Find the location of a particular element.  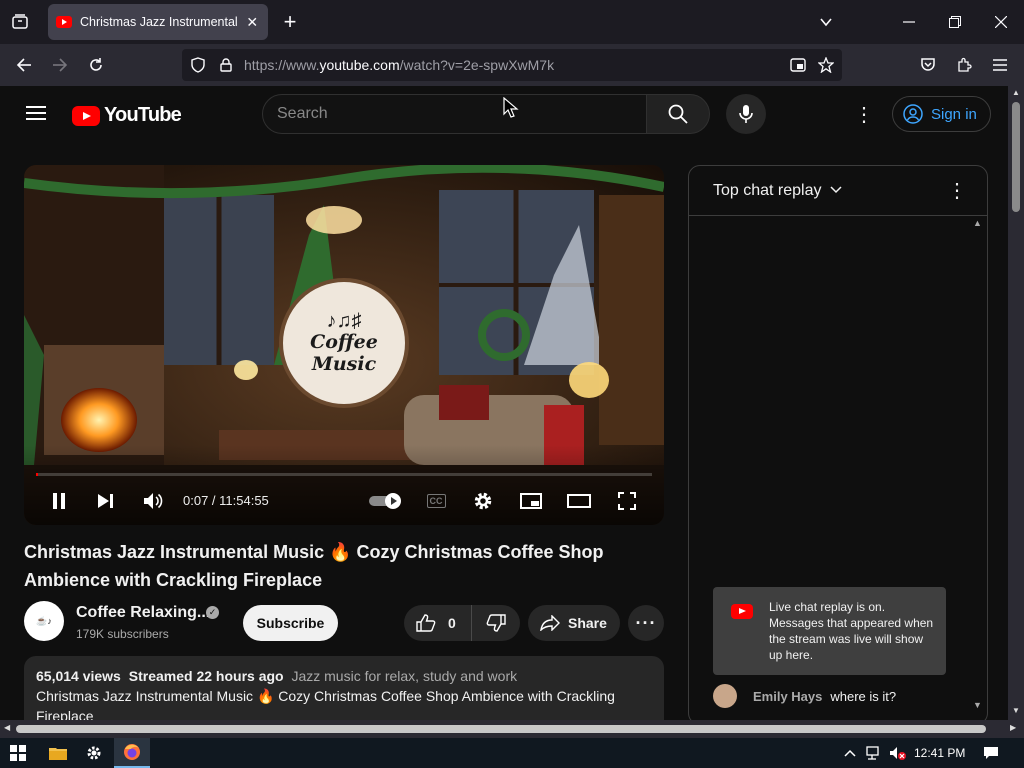

microphone-icon is located at coordinates (746, 114).